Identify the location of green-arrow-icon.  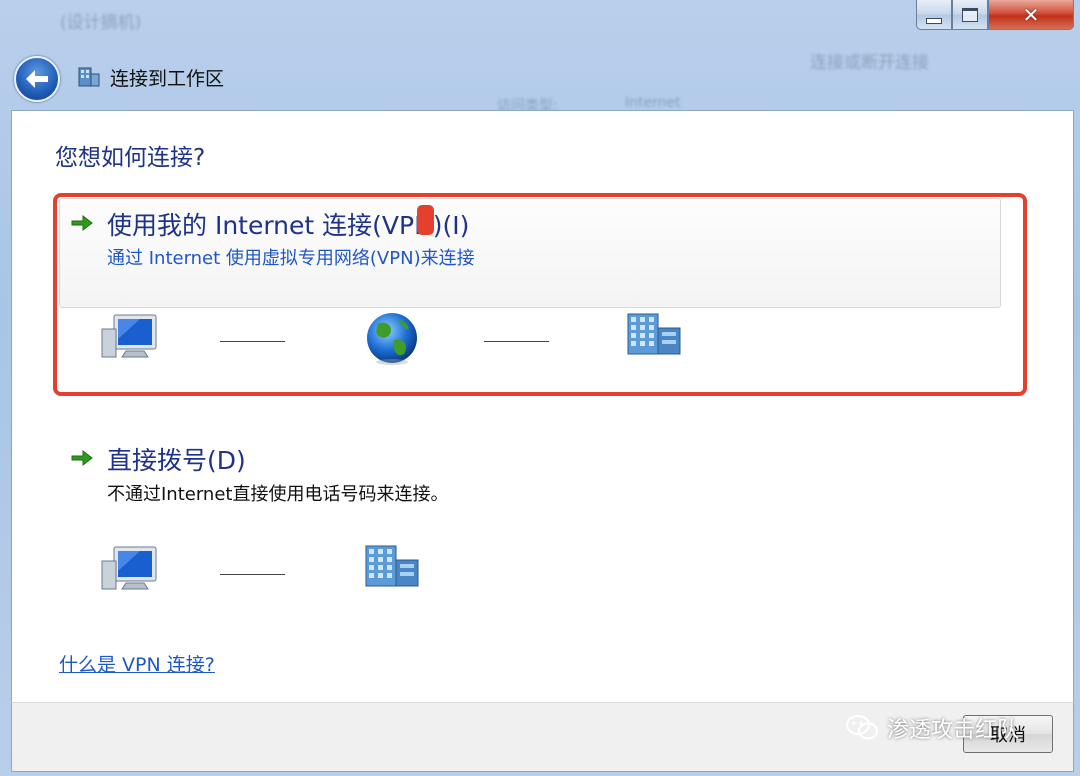
(82, 458).